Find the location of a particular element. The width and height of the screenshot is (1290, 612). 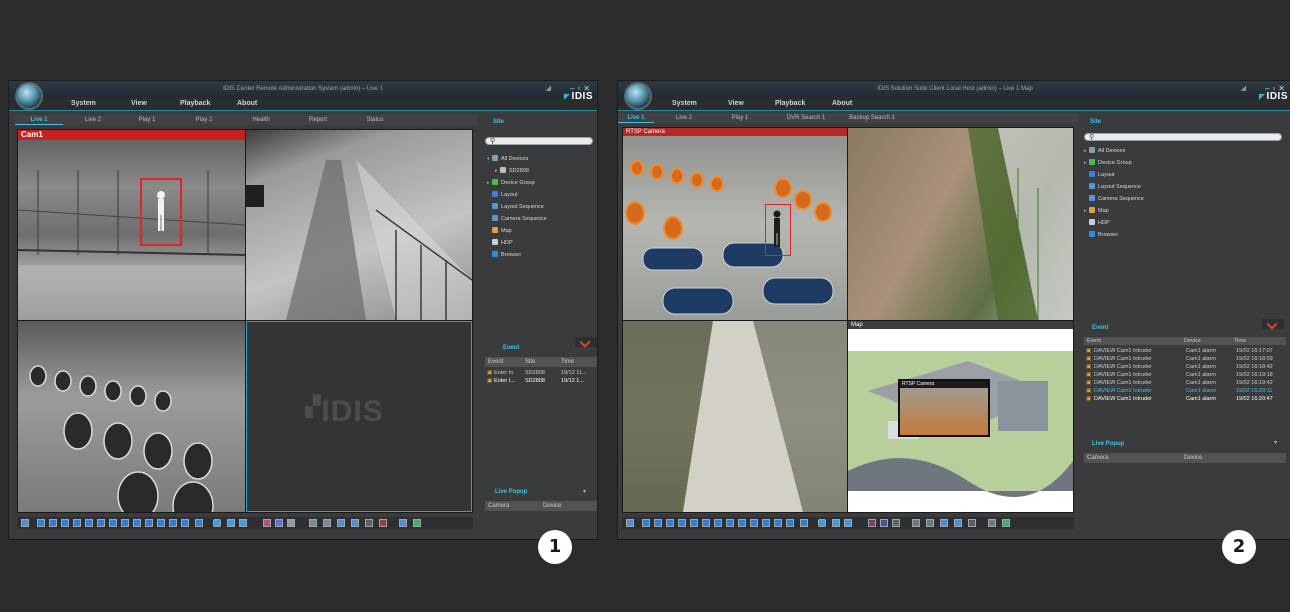

camera-tile-slope is located at coordinates (960, 224).